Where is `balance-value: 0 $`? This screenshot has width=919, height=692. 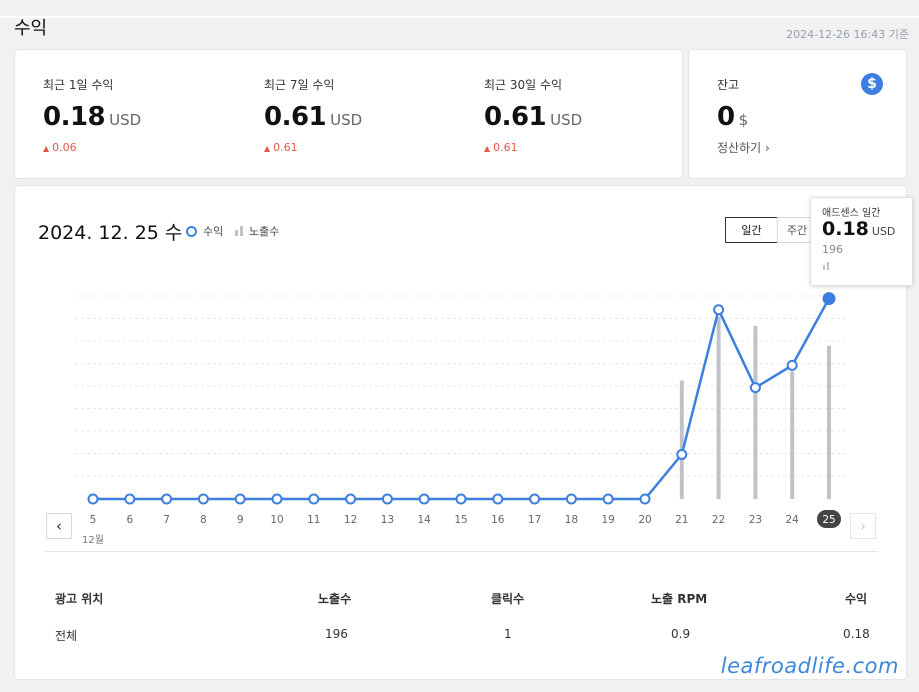 balance-value: 0 $ is located at coordinates (732, 117).